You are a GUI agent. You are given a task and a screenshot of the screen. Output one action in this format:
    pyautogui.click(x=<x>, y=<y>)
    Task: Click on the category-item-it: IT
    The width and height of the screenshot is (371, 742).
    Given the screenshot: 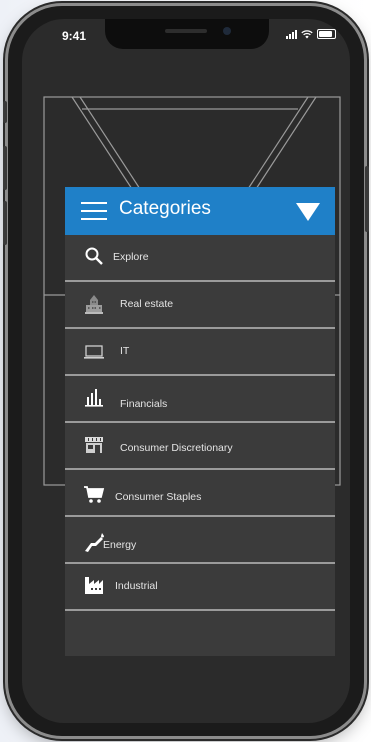 What is the action you would take?
    pyautogui.click(x=200, y=352)
    